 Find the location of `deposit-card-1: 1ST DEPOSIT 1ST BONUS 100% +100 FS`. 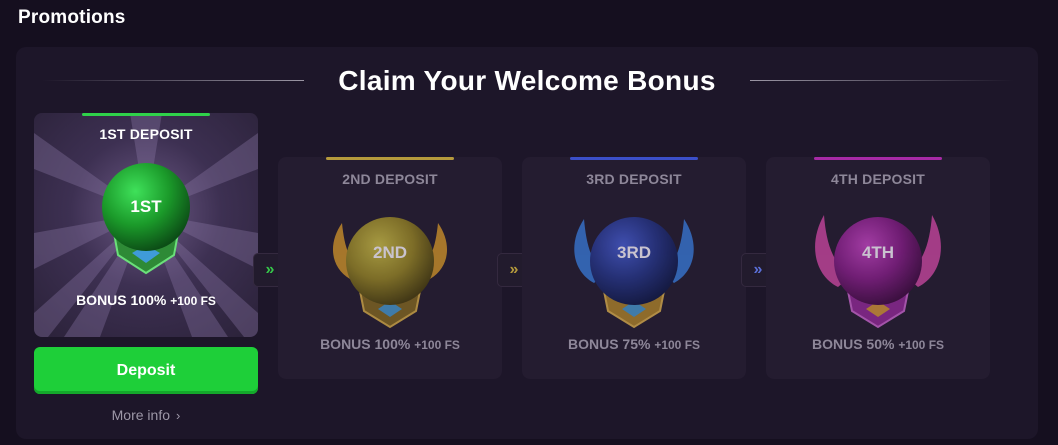

deposit-card-1: 1ST DEPOSIT 1ST BONUS 100% +100 FS is located at coordinates (146, 225).